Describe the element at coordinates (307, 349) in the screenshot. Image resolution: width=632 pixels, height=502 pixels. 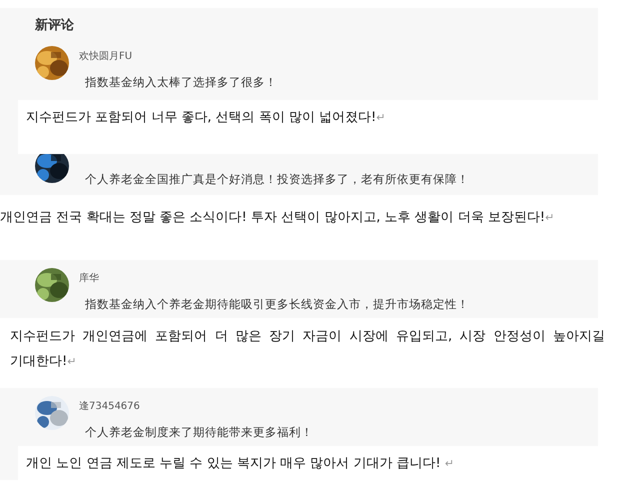
I see `translation-text: 지수펀드가 개인연금에 포함되어 더 많은 장기 자금이 시장에 유입되고, 시장 안정성이 높아지길 기대한다!↵` at that location.